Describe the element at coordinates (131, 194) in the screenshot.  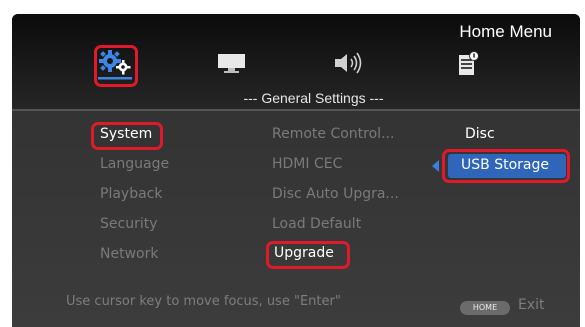
I see `menu-item-playback: Playback` at that location.